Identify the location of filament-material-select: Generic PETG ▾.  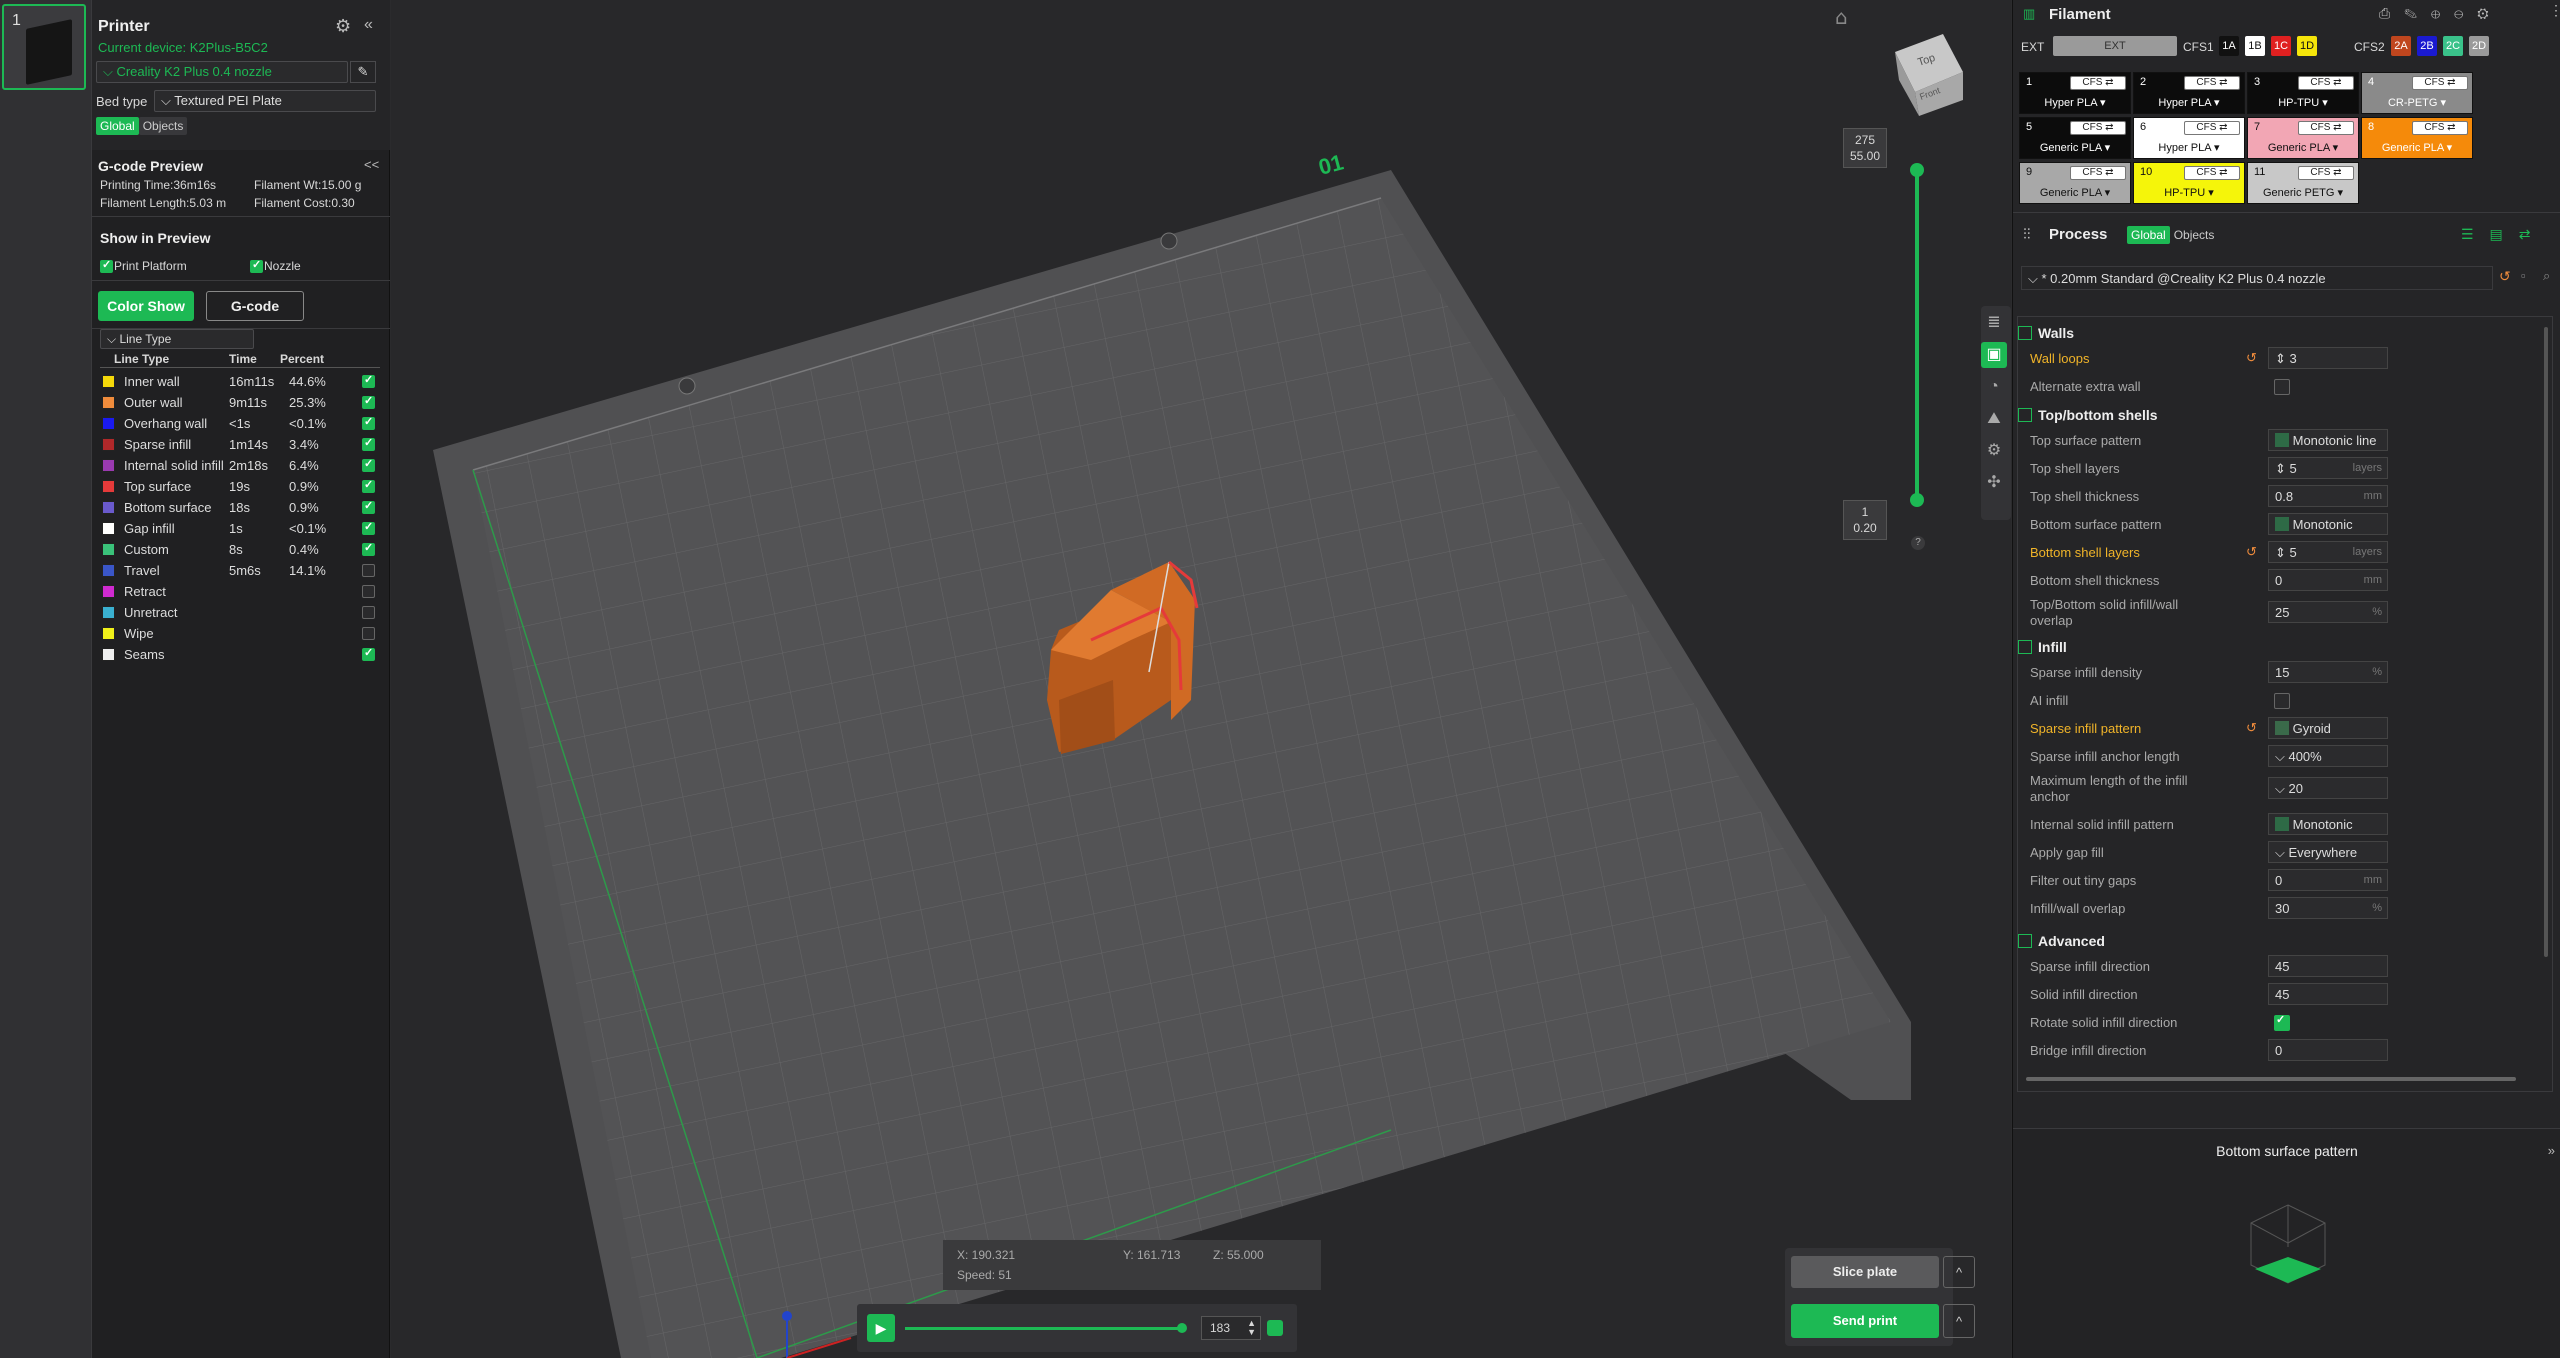
(2303, 192).